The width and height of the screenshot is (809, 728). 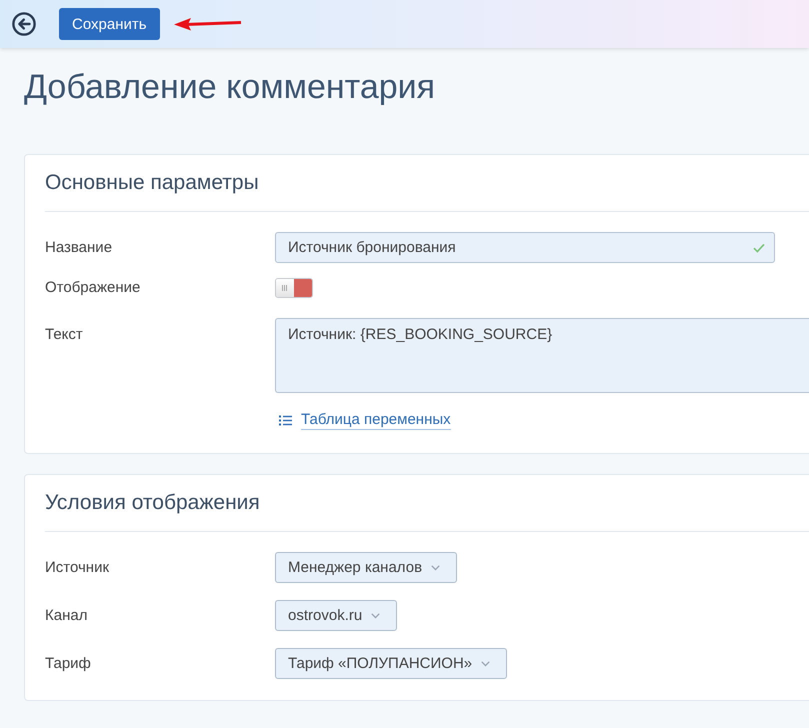 I want to click on textarea-field: Источник: {RES_BOOKING_SOURCE}, so click(x=542, y=355).